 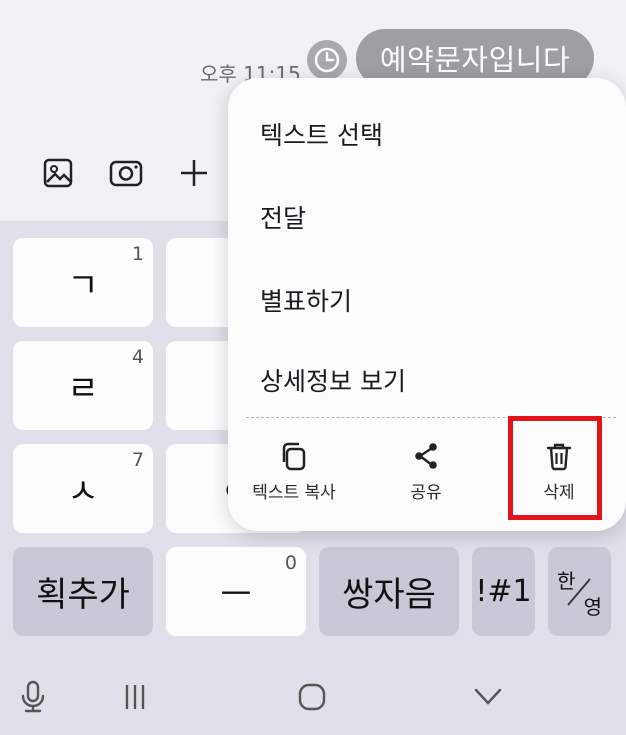 What do you see at coordinates (83, 488) in the screenshot?
I see `key-siot: ㅅ7` at bounding box center [83, 488].